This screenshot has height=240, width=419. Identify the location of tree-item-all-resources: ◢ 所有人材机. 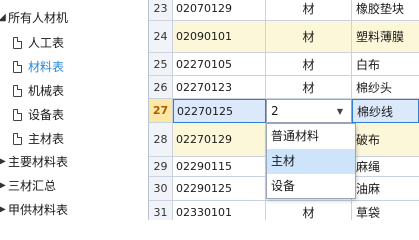
(74, 18).